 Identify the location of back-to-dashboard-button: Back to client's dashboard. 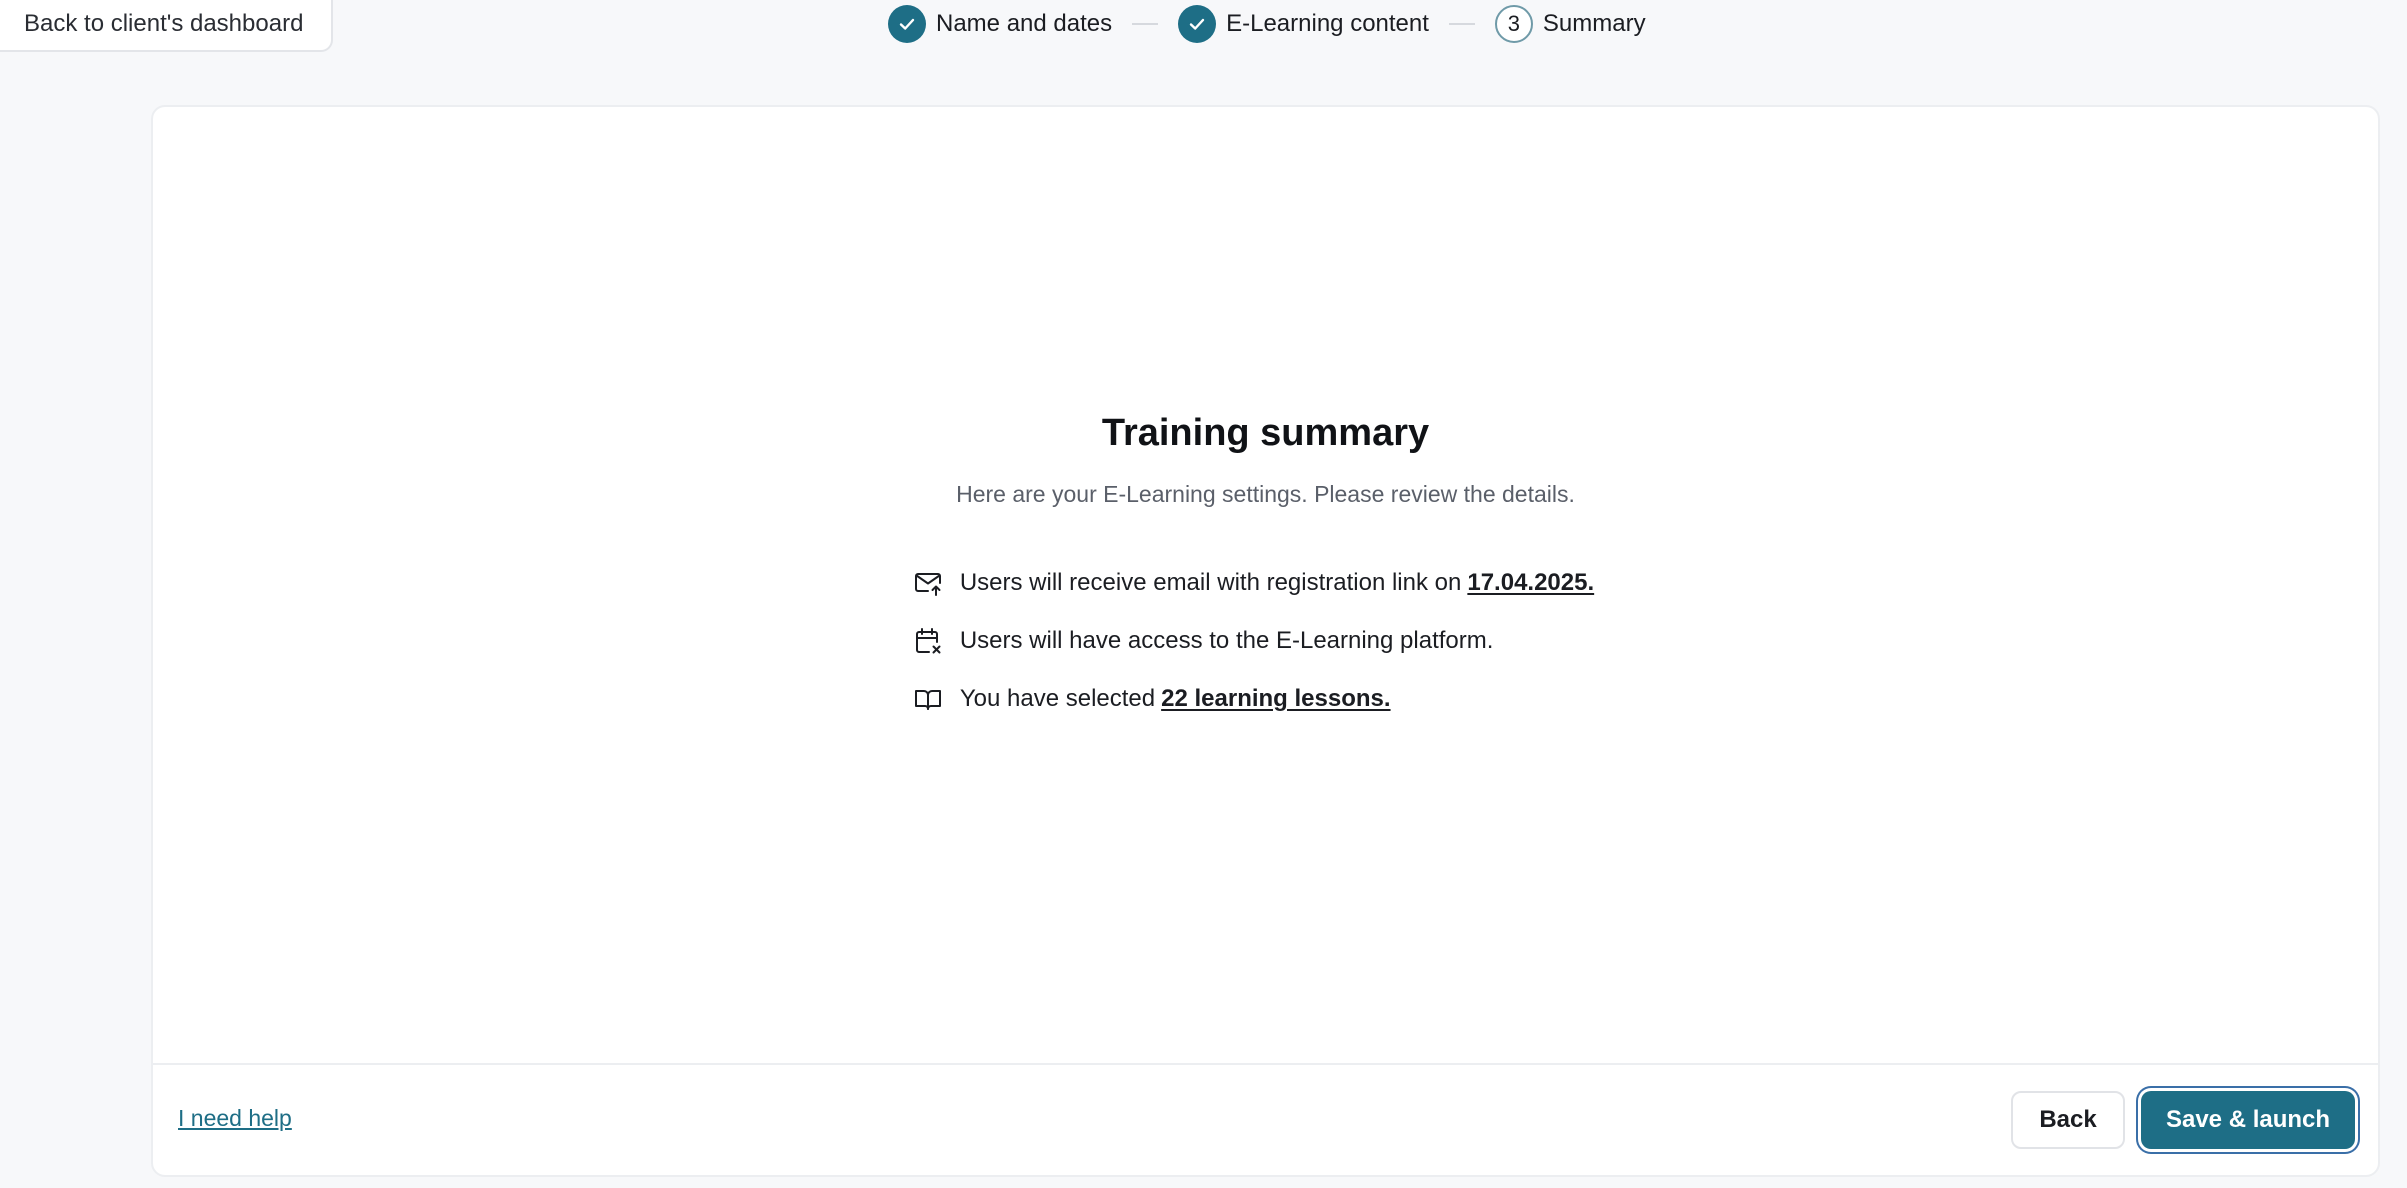
(167, 26).